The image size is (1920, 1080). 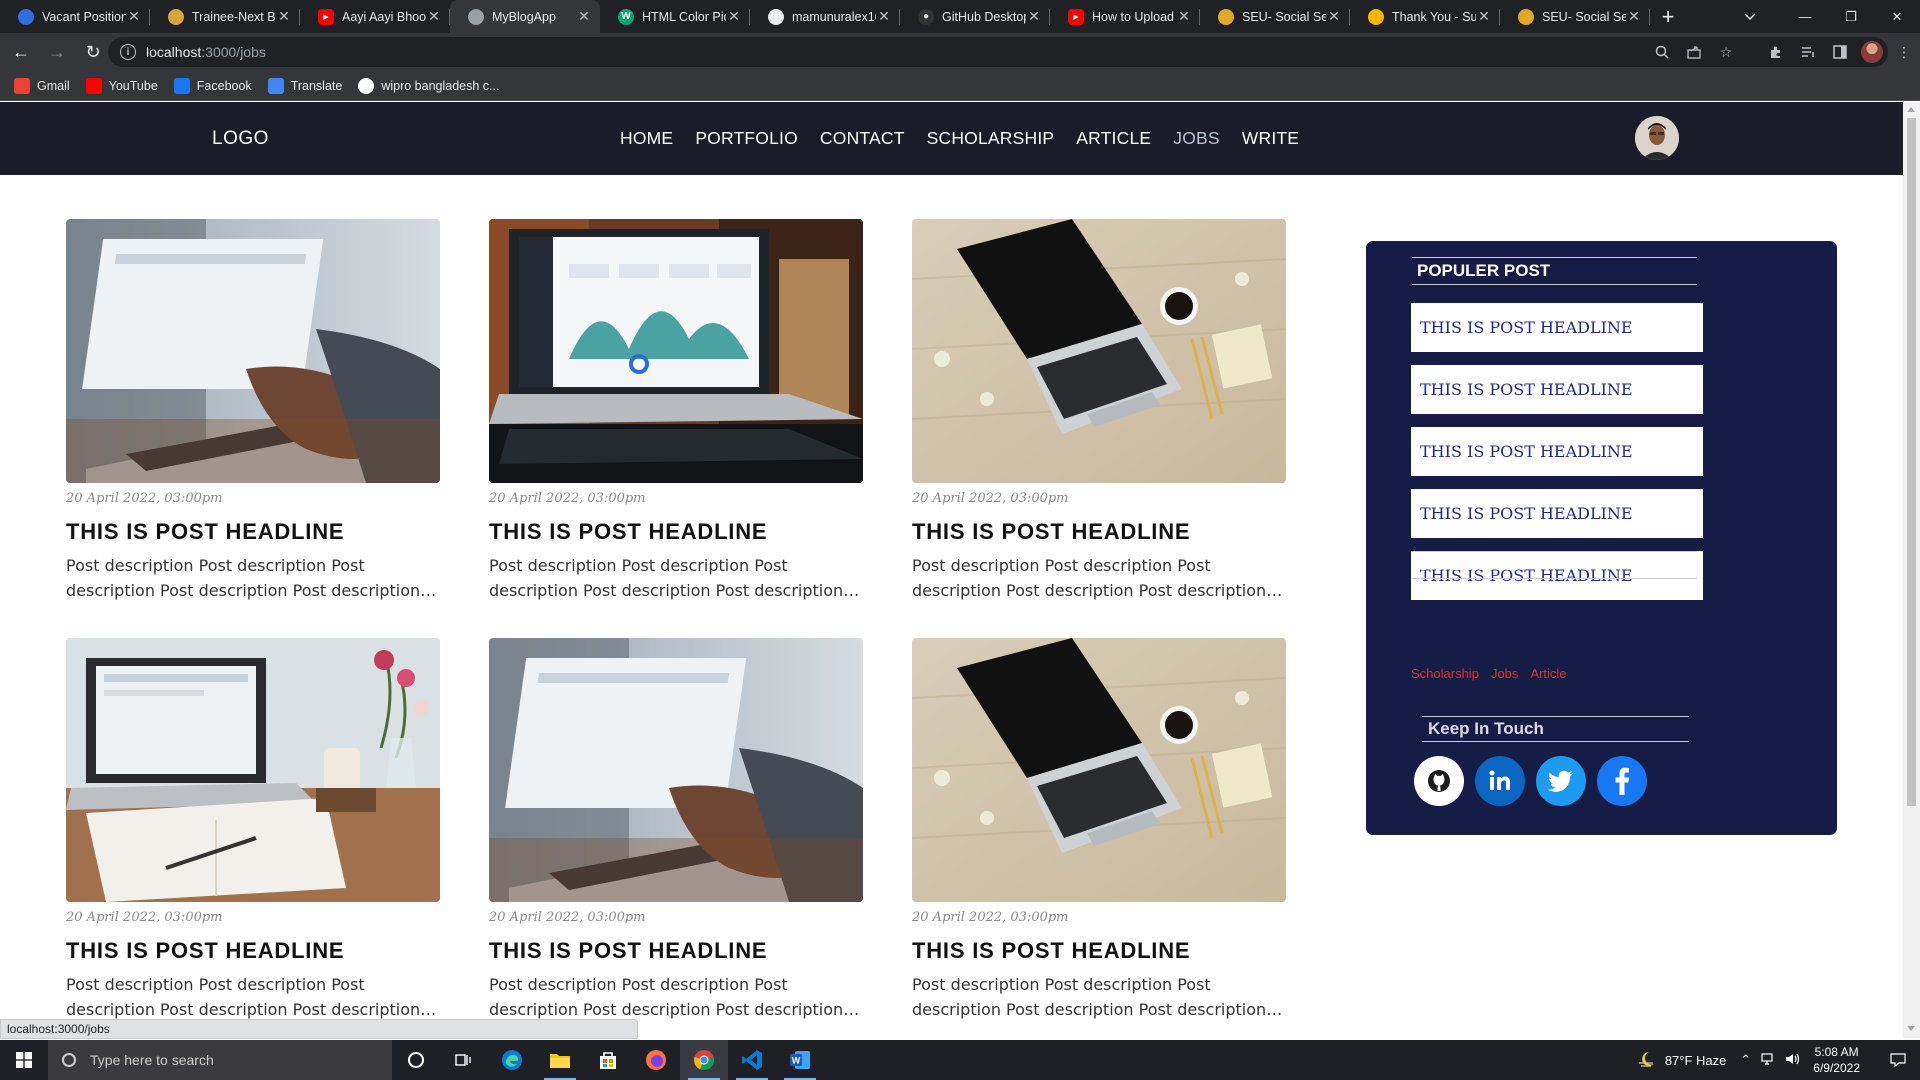 I want to click on nav-link-scholarship: SCHOLARSHIP, so click(x=991, y=138).